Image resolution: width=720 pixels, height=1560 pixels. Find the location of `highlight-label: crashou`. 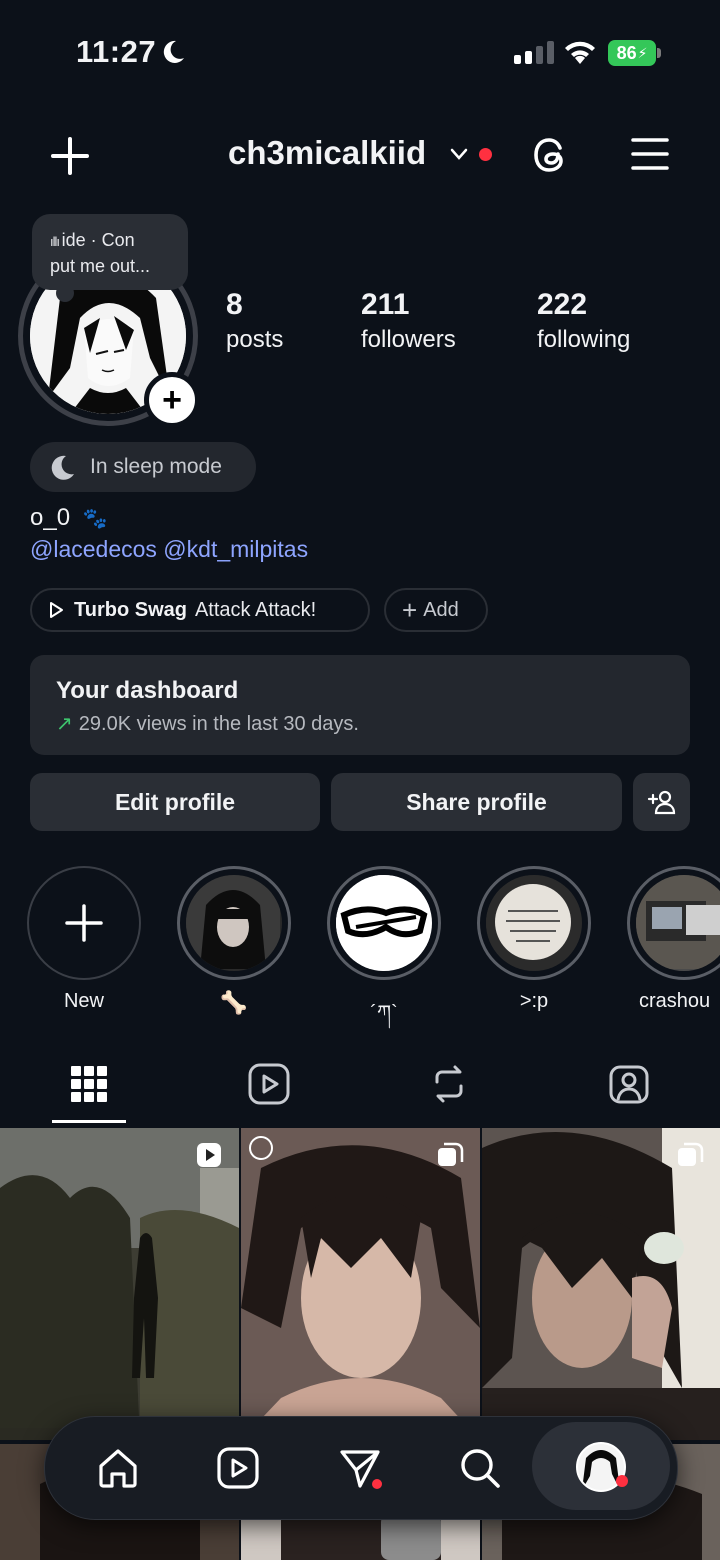

highlight-label: crashou is located at coordinates (675, 1001).